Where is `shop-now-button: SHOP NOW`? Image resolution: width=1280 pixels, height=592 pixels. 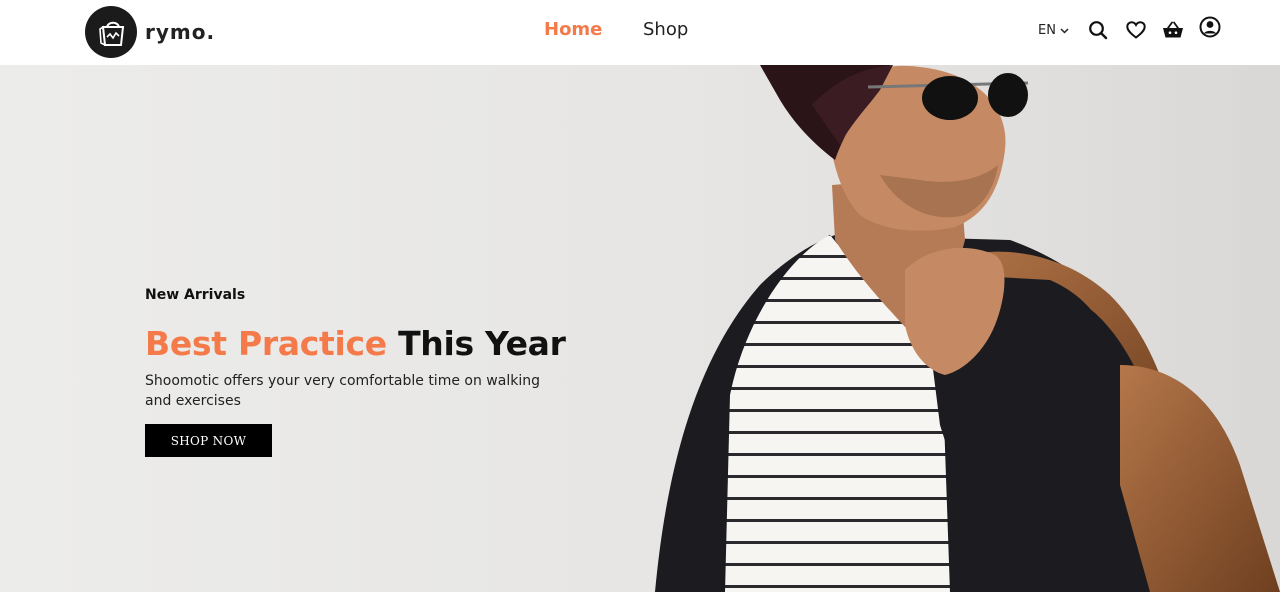 shop-now-button: SHOP NOW is located at coordinates (208, 440).